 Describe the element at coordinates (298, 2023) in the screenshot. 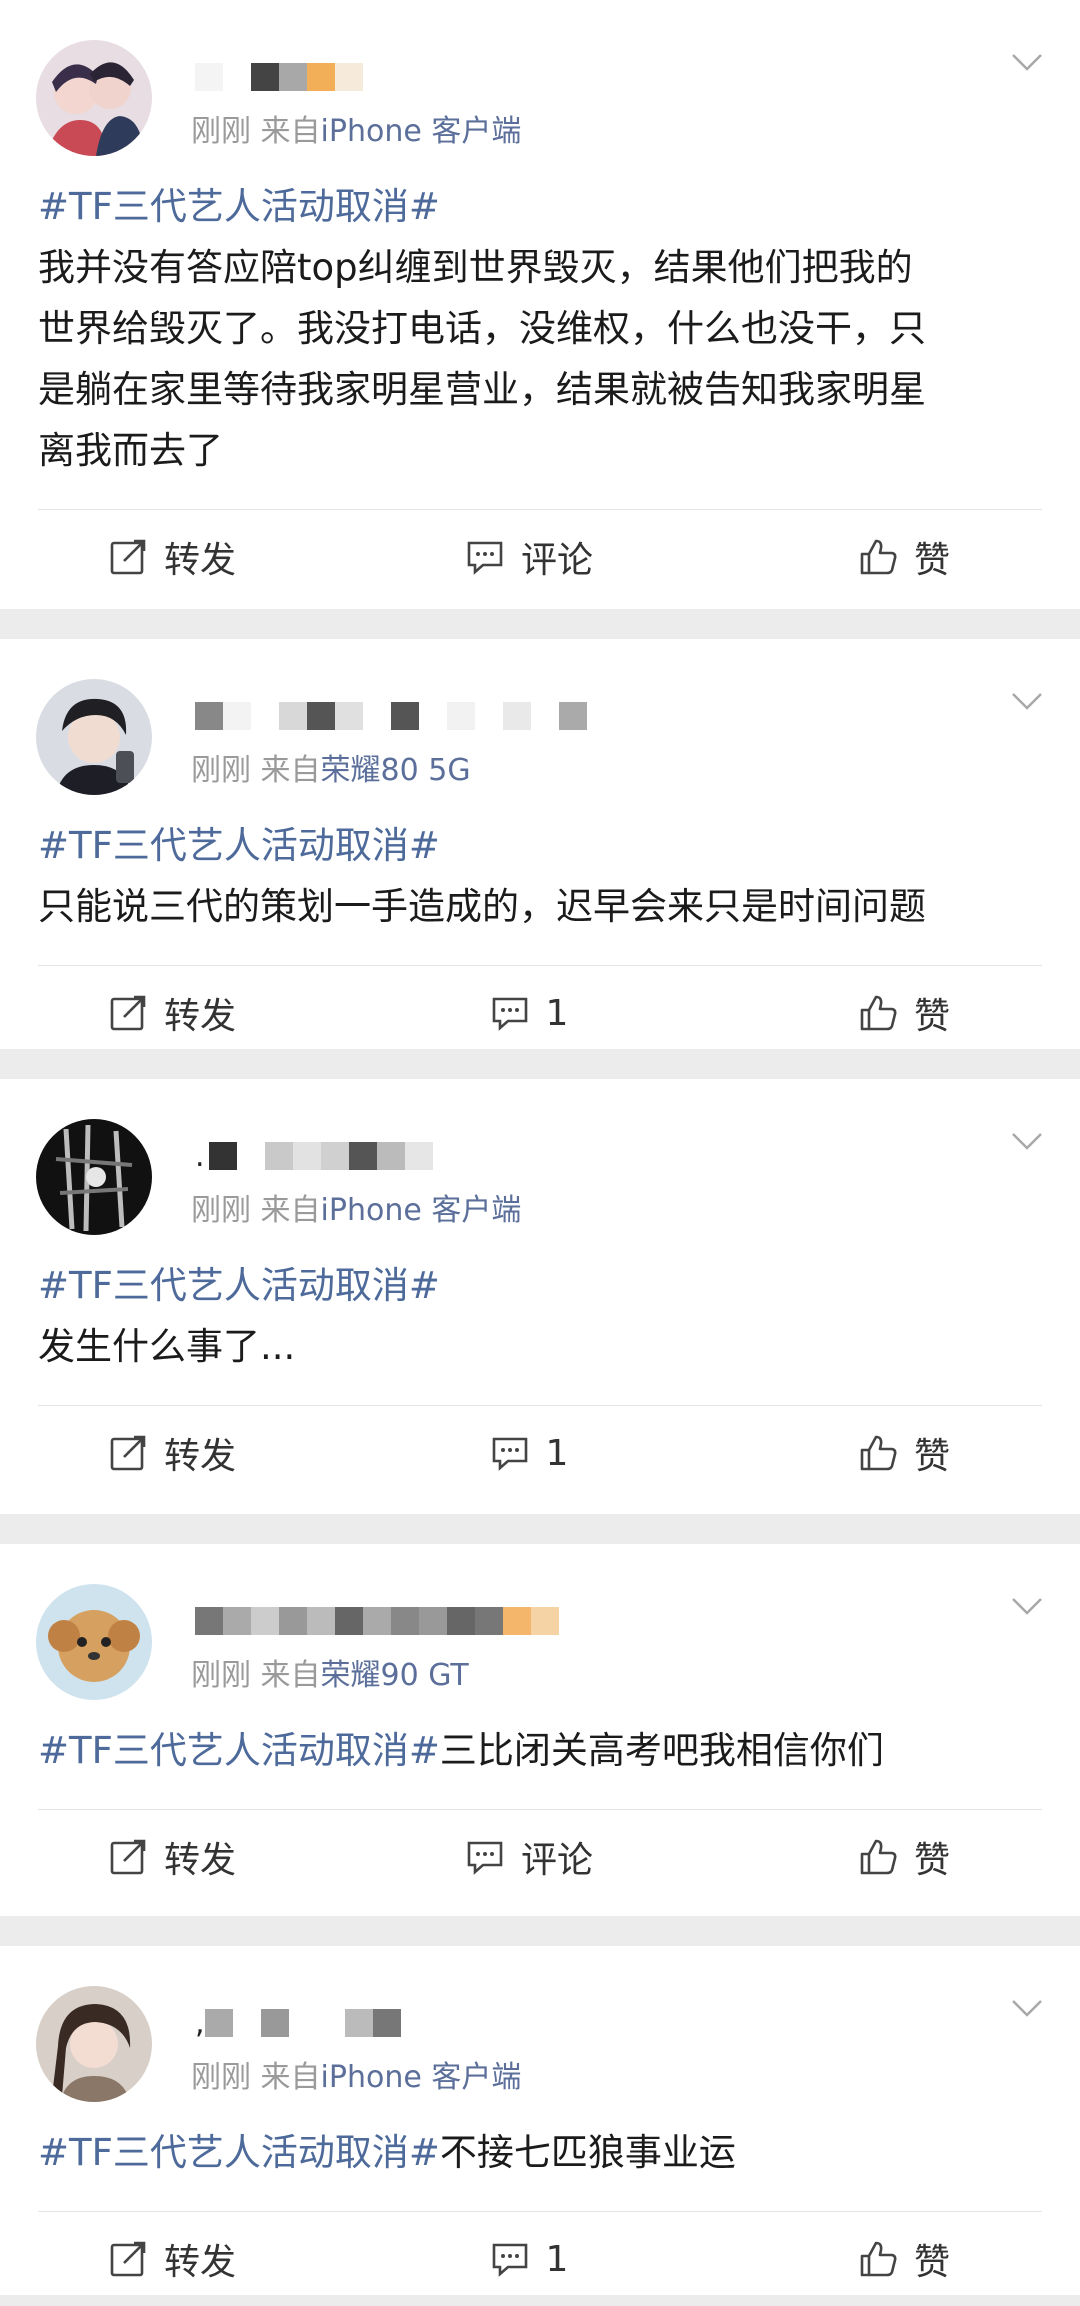

I see `username-blurred: ,` at that location.